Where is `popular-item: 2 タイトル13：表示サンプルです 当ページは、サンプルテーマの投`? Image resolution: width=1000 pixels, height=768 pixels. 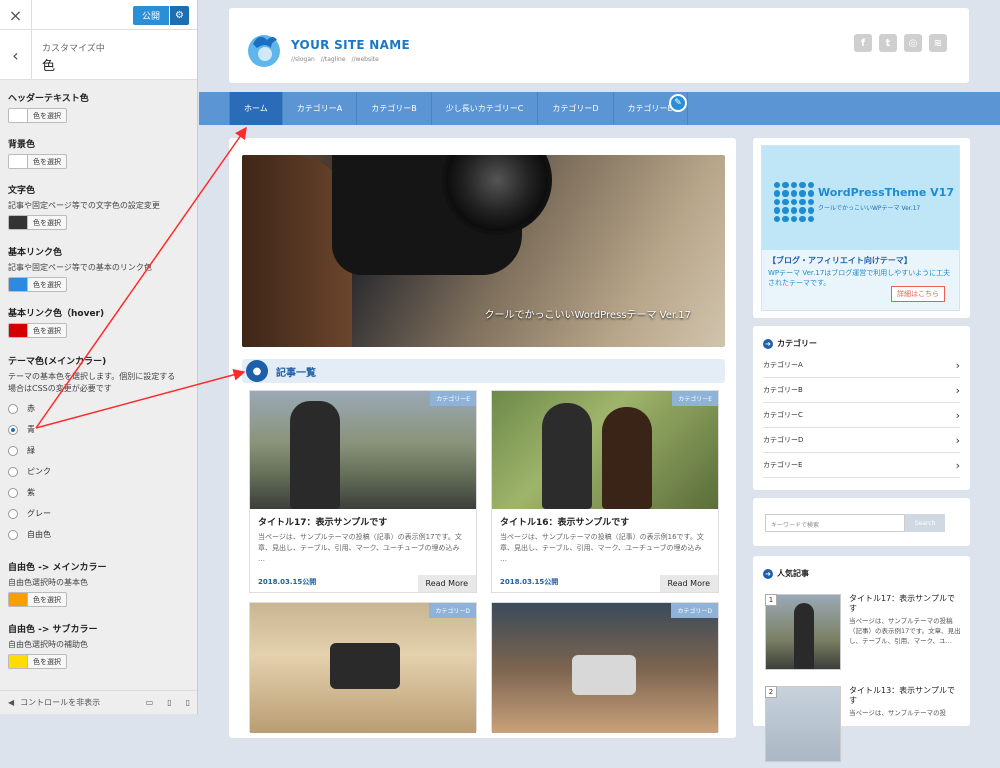 popular-item: 2 タイトル13：表示サンプルです 当ページは、サンプルテーマの投 is located at coordinates (863, 727).